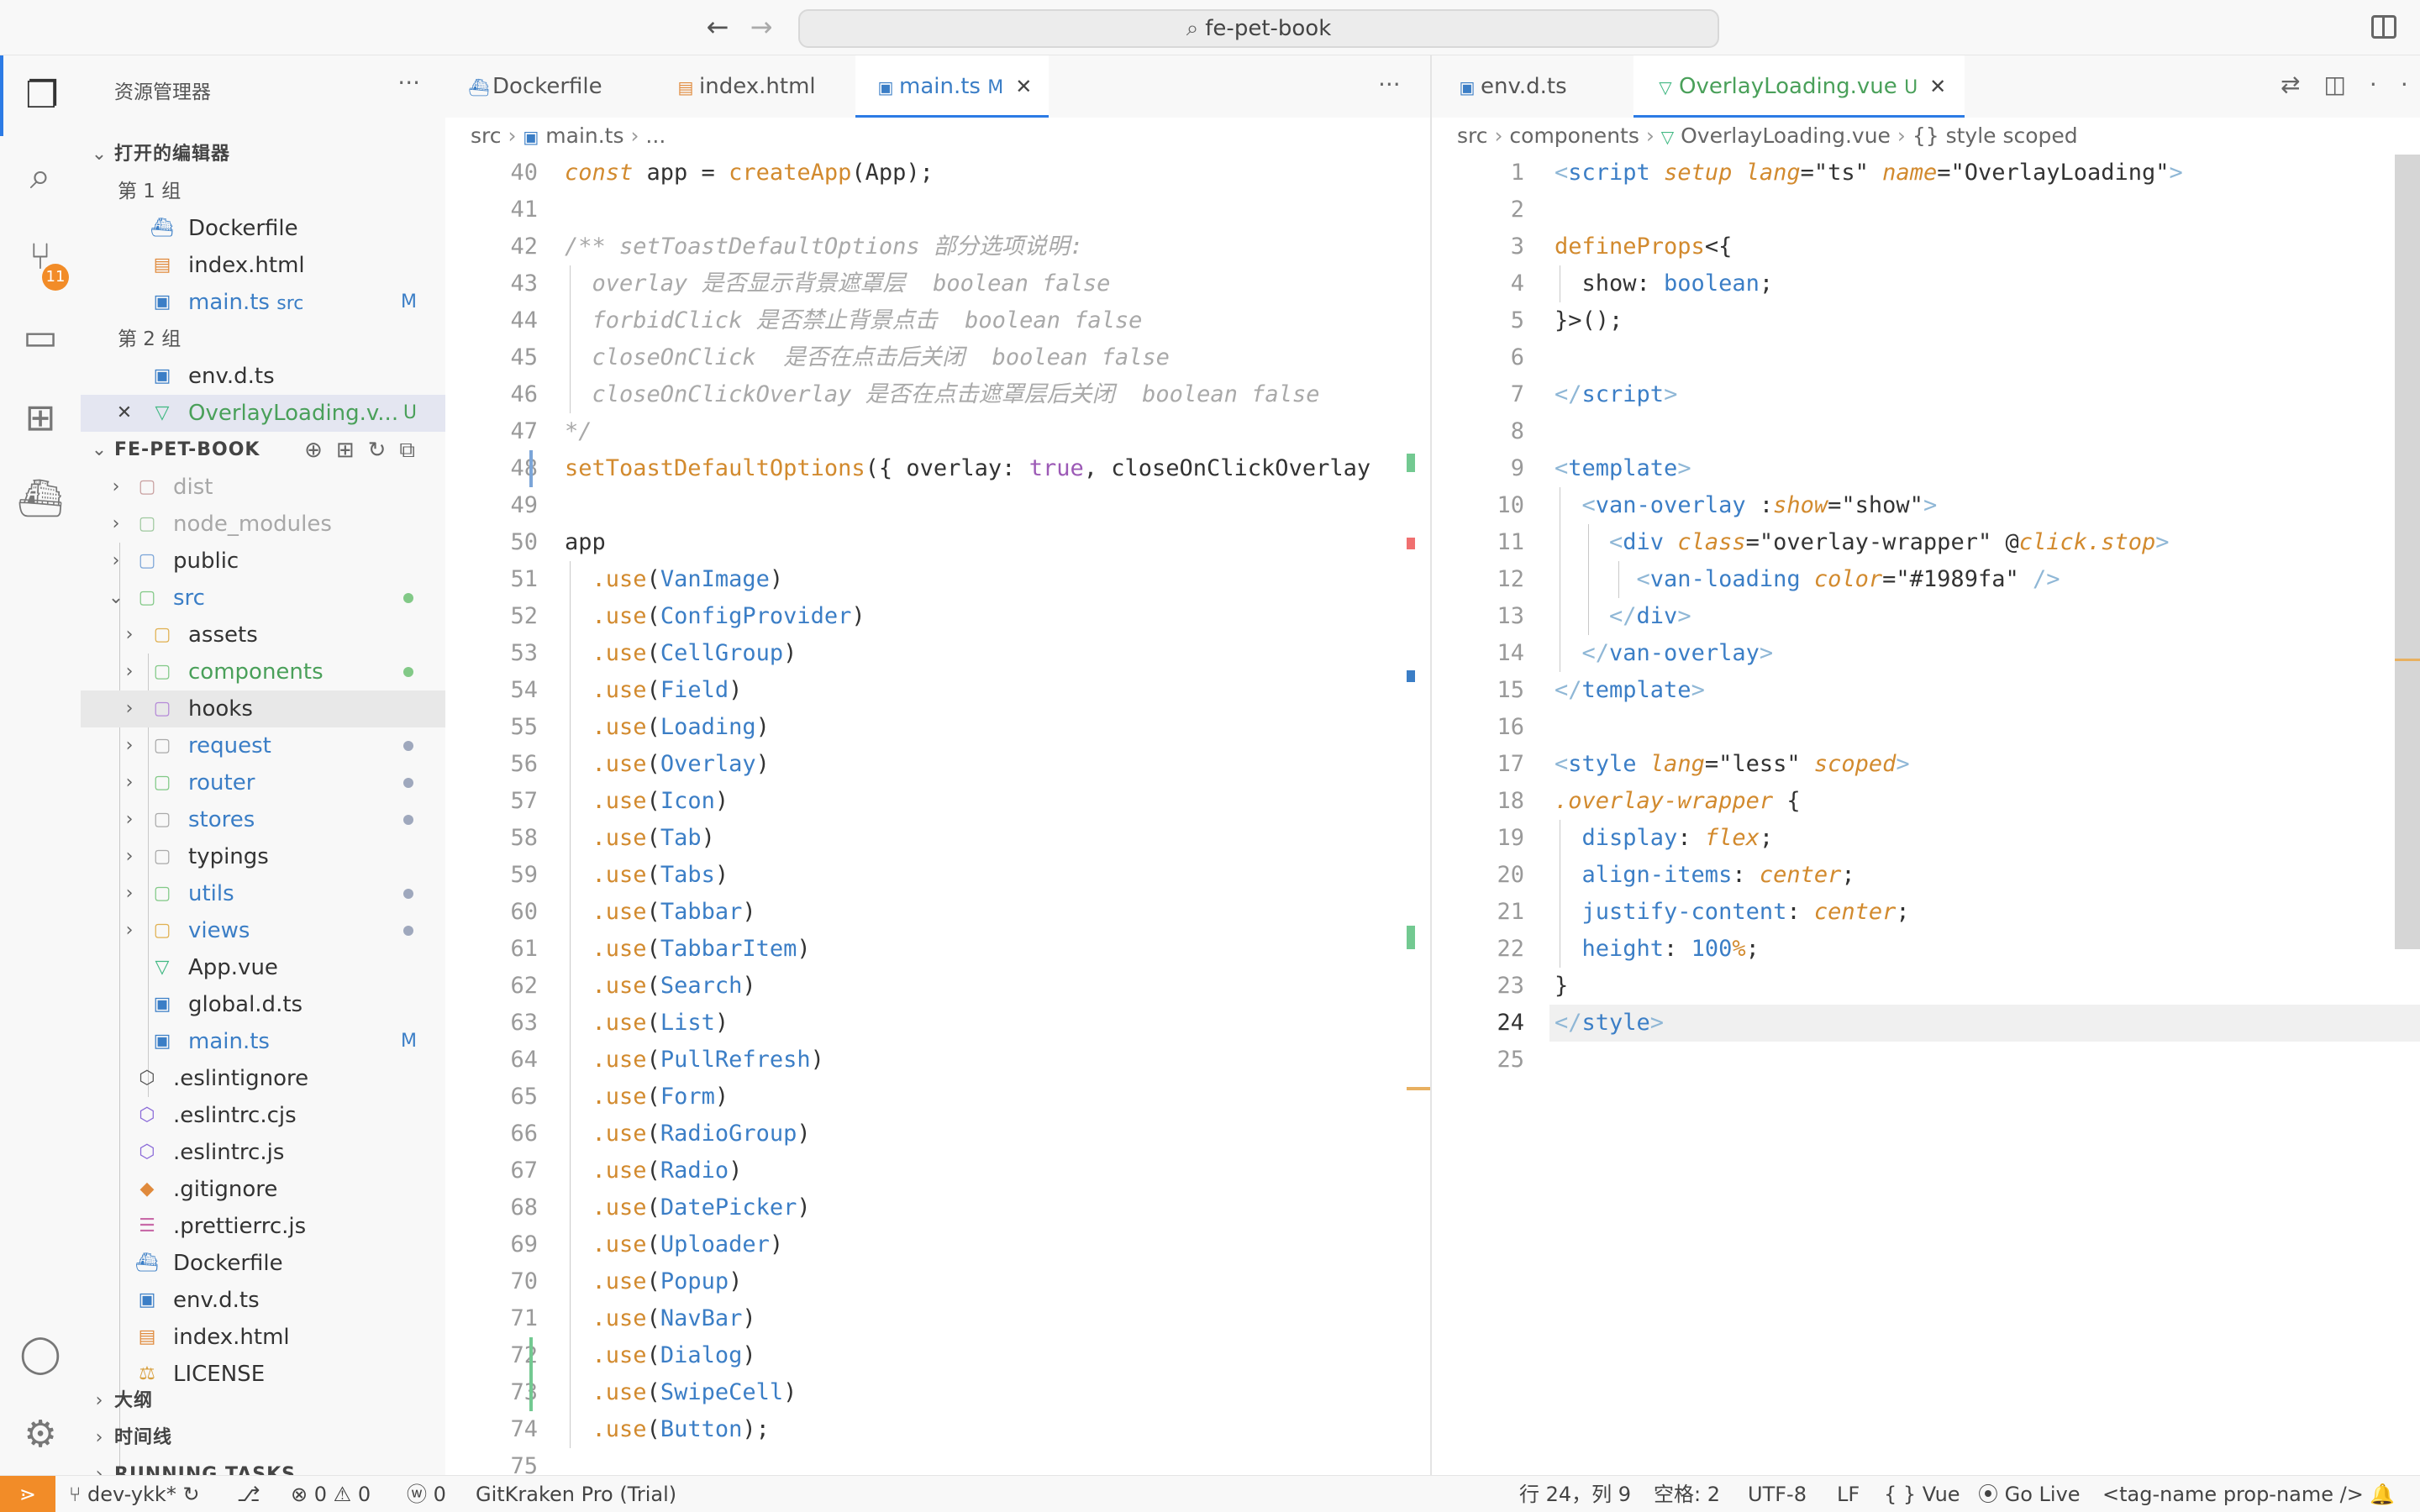 The height and width of the screenshot is (1512, 2420). What do you see at coordinates (761, 27) in the screenshot?
I see `forward-arrow-icon: →` at bounding box center [761, 27].